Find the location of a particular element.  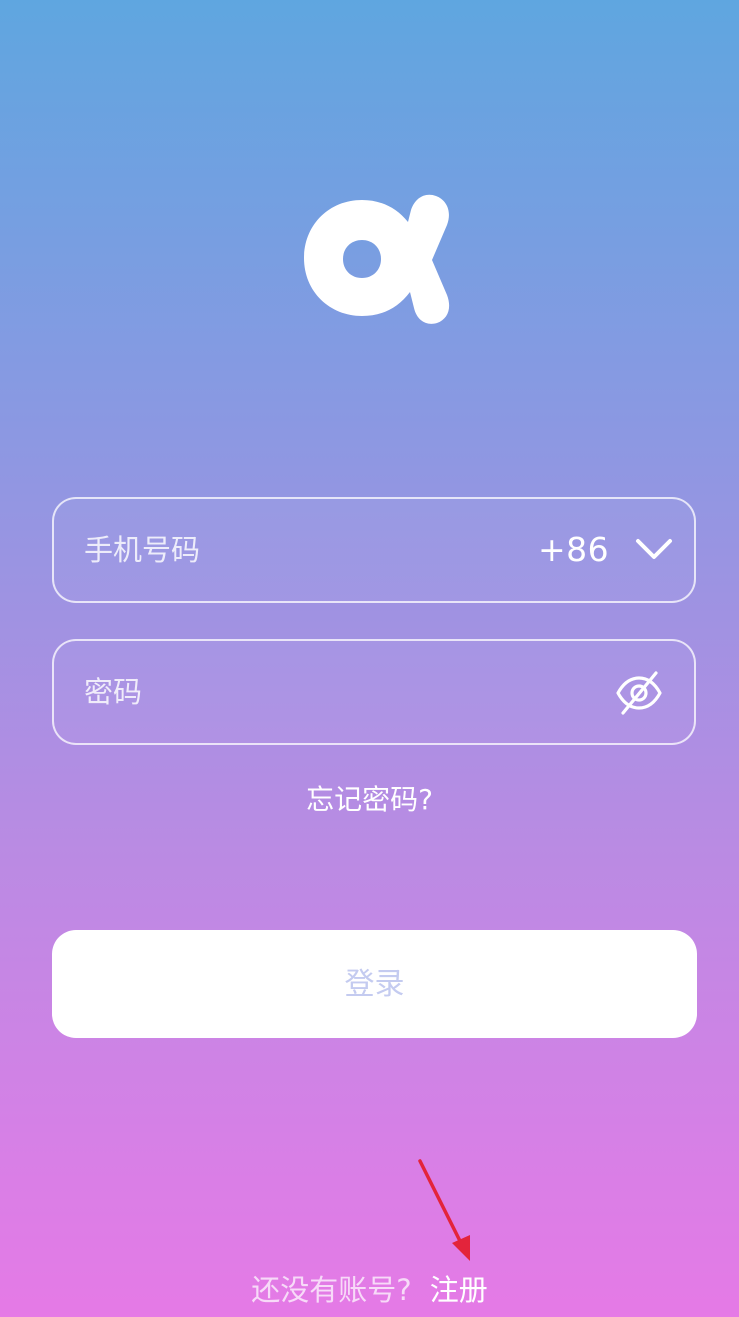

register-link: 注册 is located at coordinates (459, 1290).